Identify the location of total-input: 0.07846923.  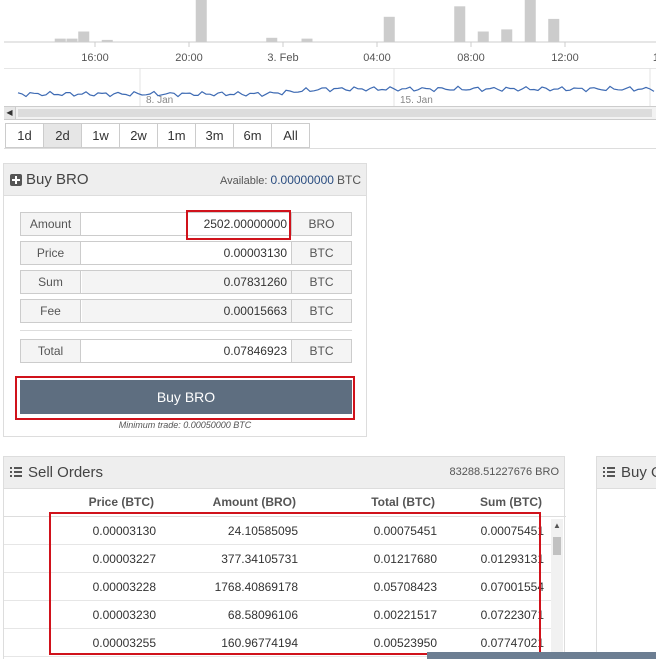
(187, 351).